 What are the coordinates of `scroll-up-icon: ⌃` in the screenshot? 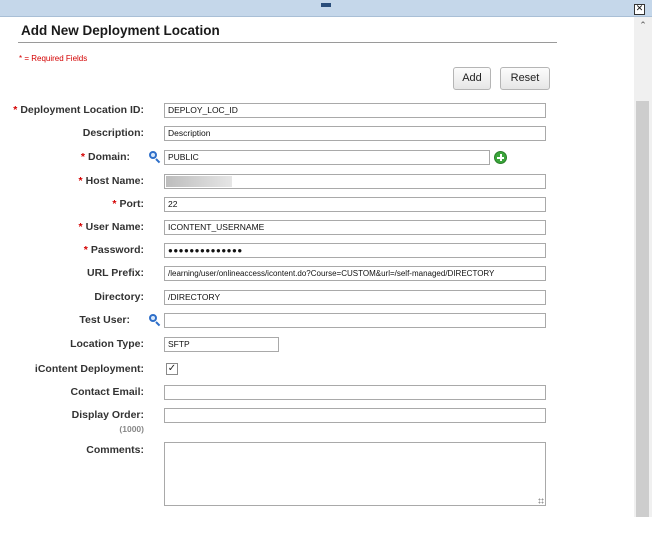 It's located at (643, 26).